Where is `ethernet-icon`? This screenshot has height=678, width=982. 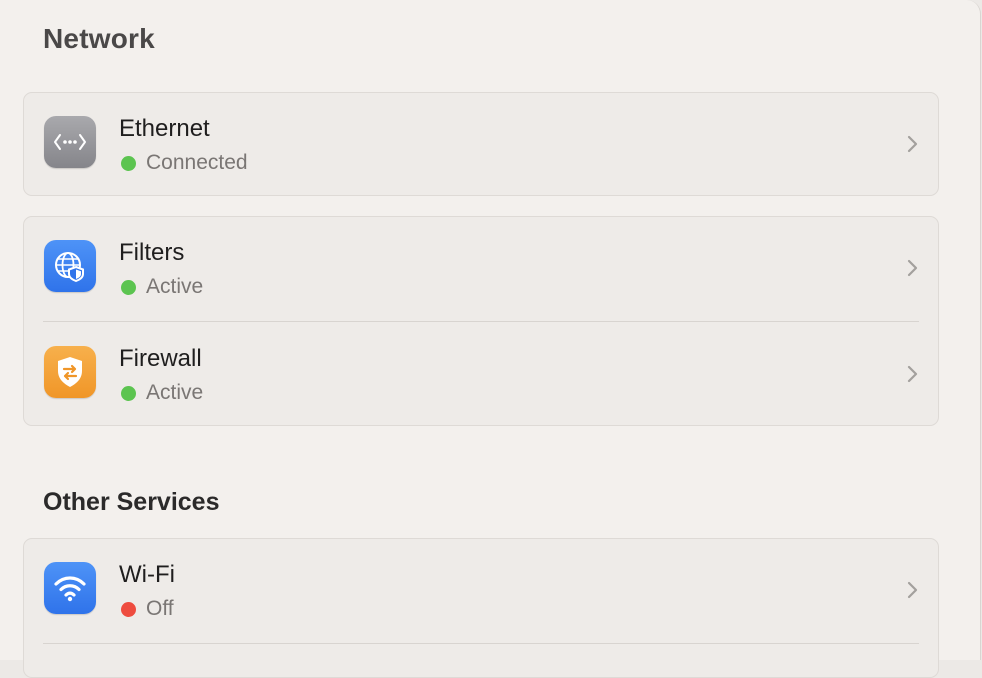 ethernet-icon is located at coordinates (70, 142).